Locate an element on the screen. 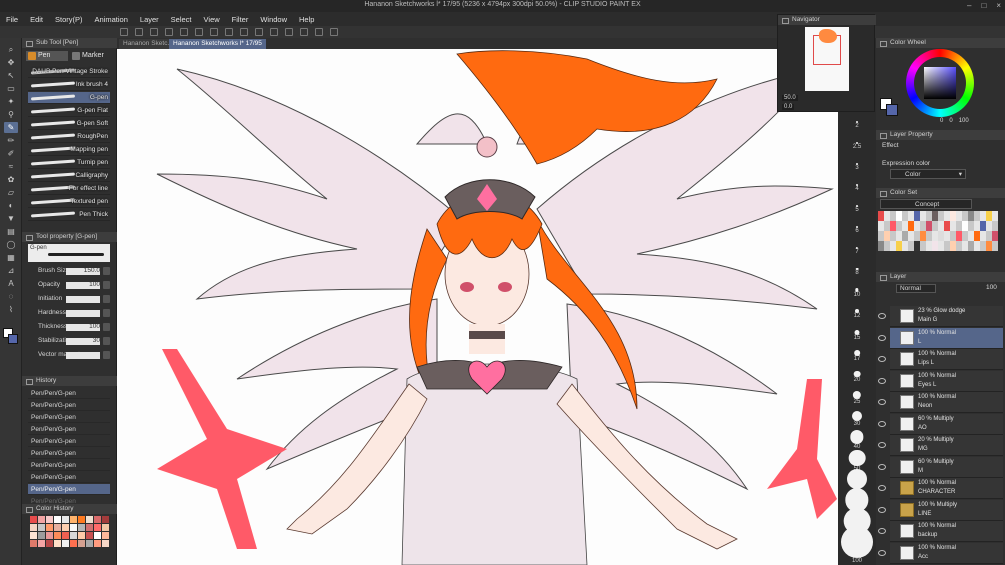 This screenshot has height=565, width=1005. layer-row: 60 % Multiply M is located at coordinates (940, 467).